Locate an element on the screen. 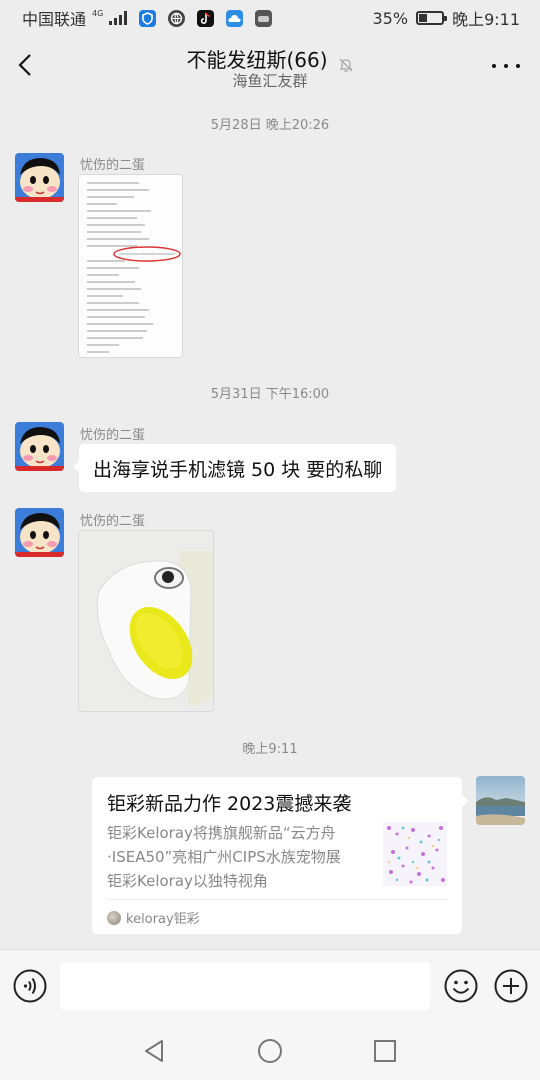 The image size is (540, 1080). chat-header: 不能发纽斯(66) 海鱼汇友群 is located at coordinates (270, 66).